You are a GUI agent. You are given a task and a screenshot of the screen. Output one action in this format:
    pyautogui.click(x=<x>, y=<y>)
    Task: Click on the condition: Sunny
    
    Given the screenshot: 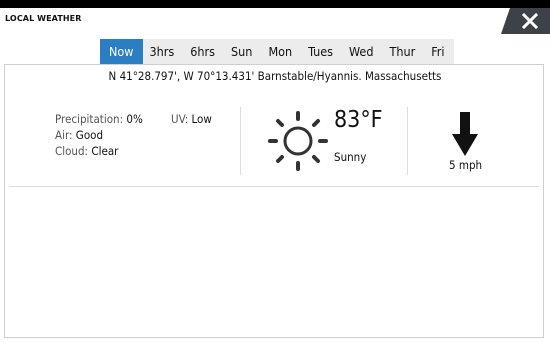 What is the action you would take?
    pyautogui.click(x=350, y=157)
    